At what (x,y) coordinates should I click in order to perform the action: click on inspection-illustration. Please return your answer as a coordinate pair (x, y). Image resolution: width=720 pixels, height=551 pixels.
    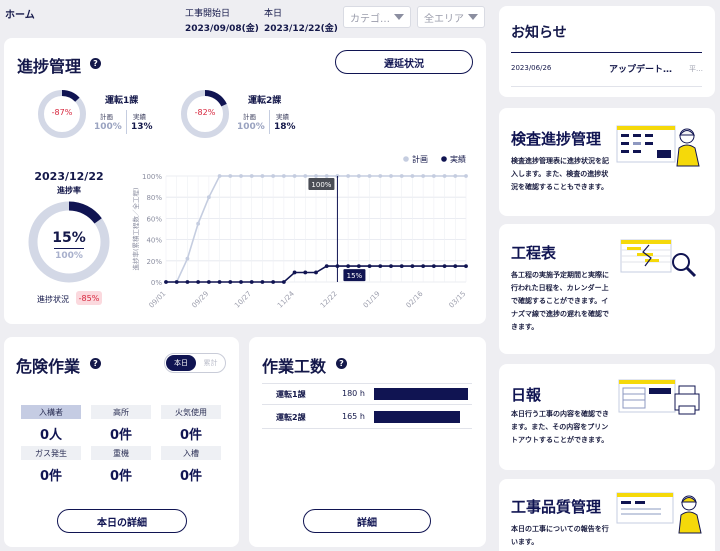
    Looking at the image, I should click on (658, 146).